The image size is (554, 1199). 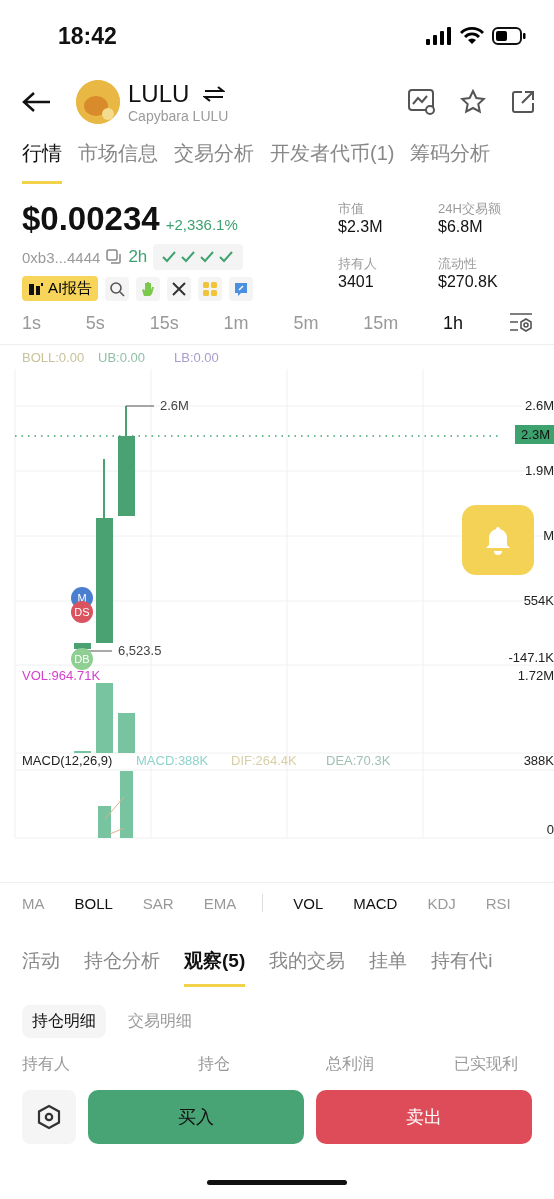 I want to click on search-icon, so click(x=117, y=288).